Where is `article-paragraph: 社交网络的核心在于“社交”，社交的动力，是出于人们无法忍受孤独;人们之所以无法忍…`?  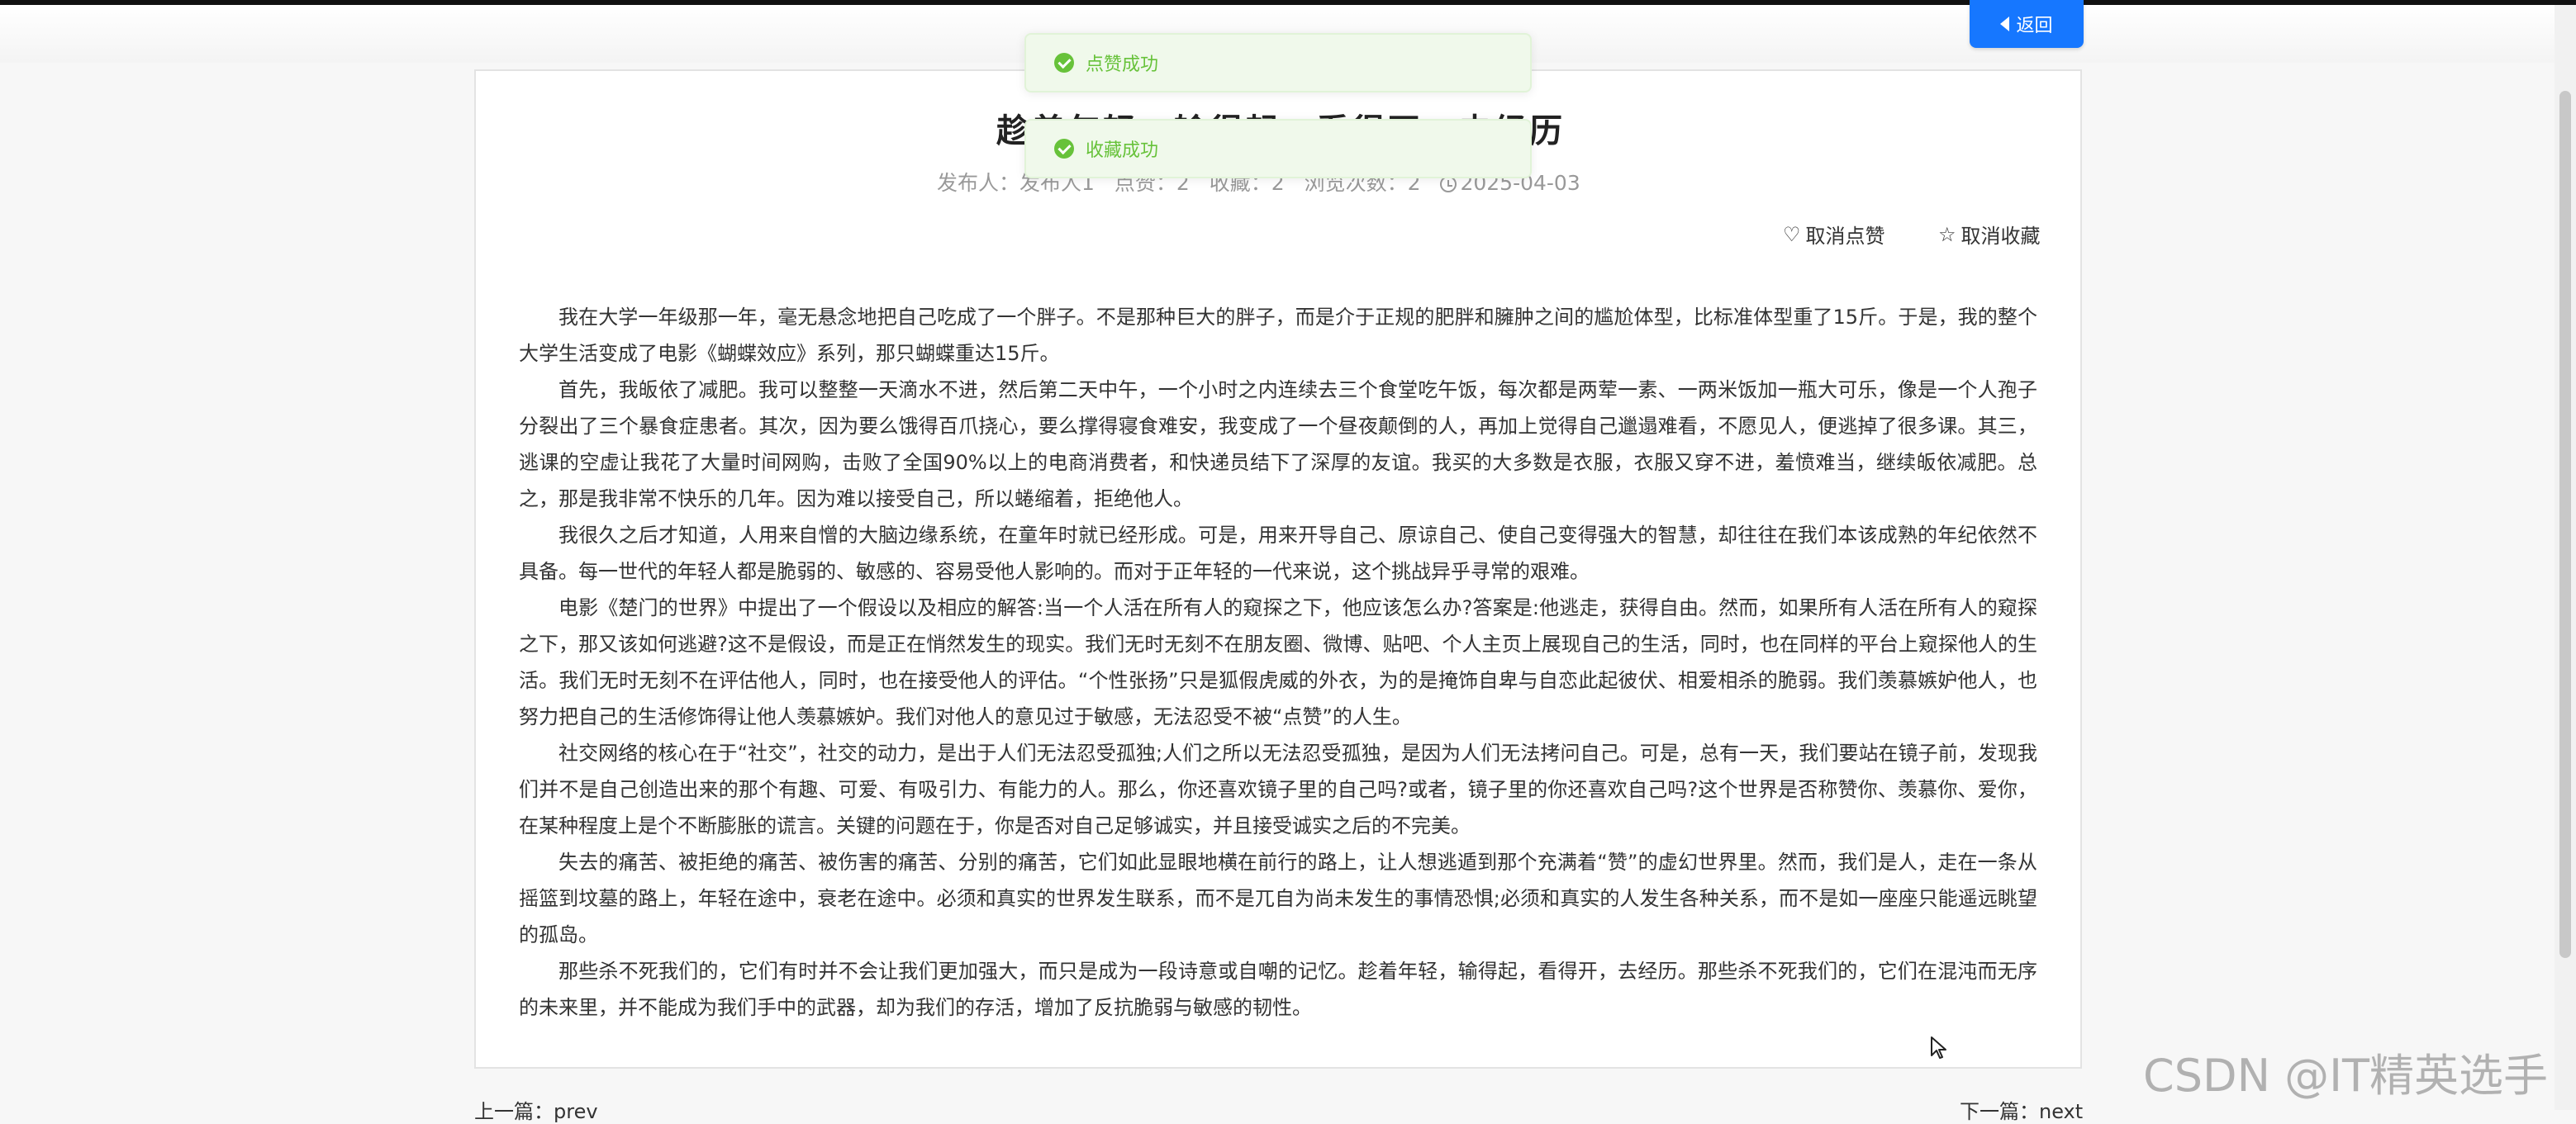 article-paragraph: 社交网络的核心在于“社交”，社交的动力，是出于人们无法忍受孤独;人们之所以无法忍… is located at coordinates (1278, 789).